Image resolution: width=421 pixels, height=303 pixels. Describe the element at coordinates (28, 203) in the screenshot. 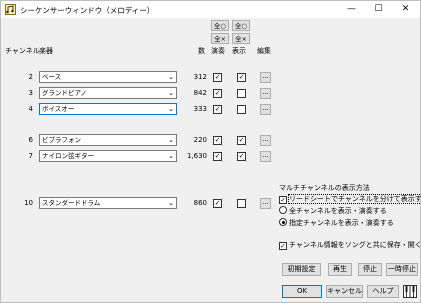

I see `channel-number: 10` at that location.